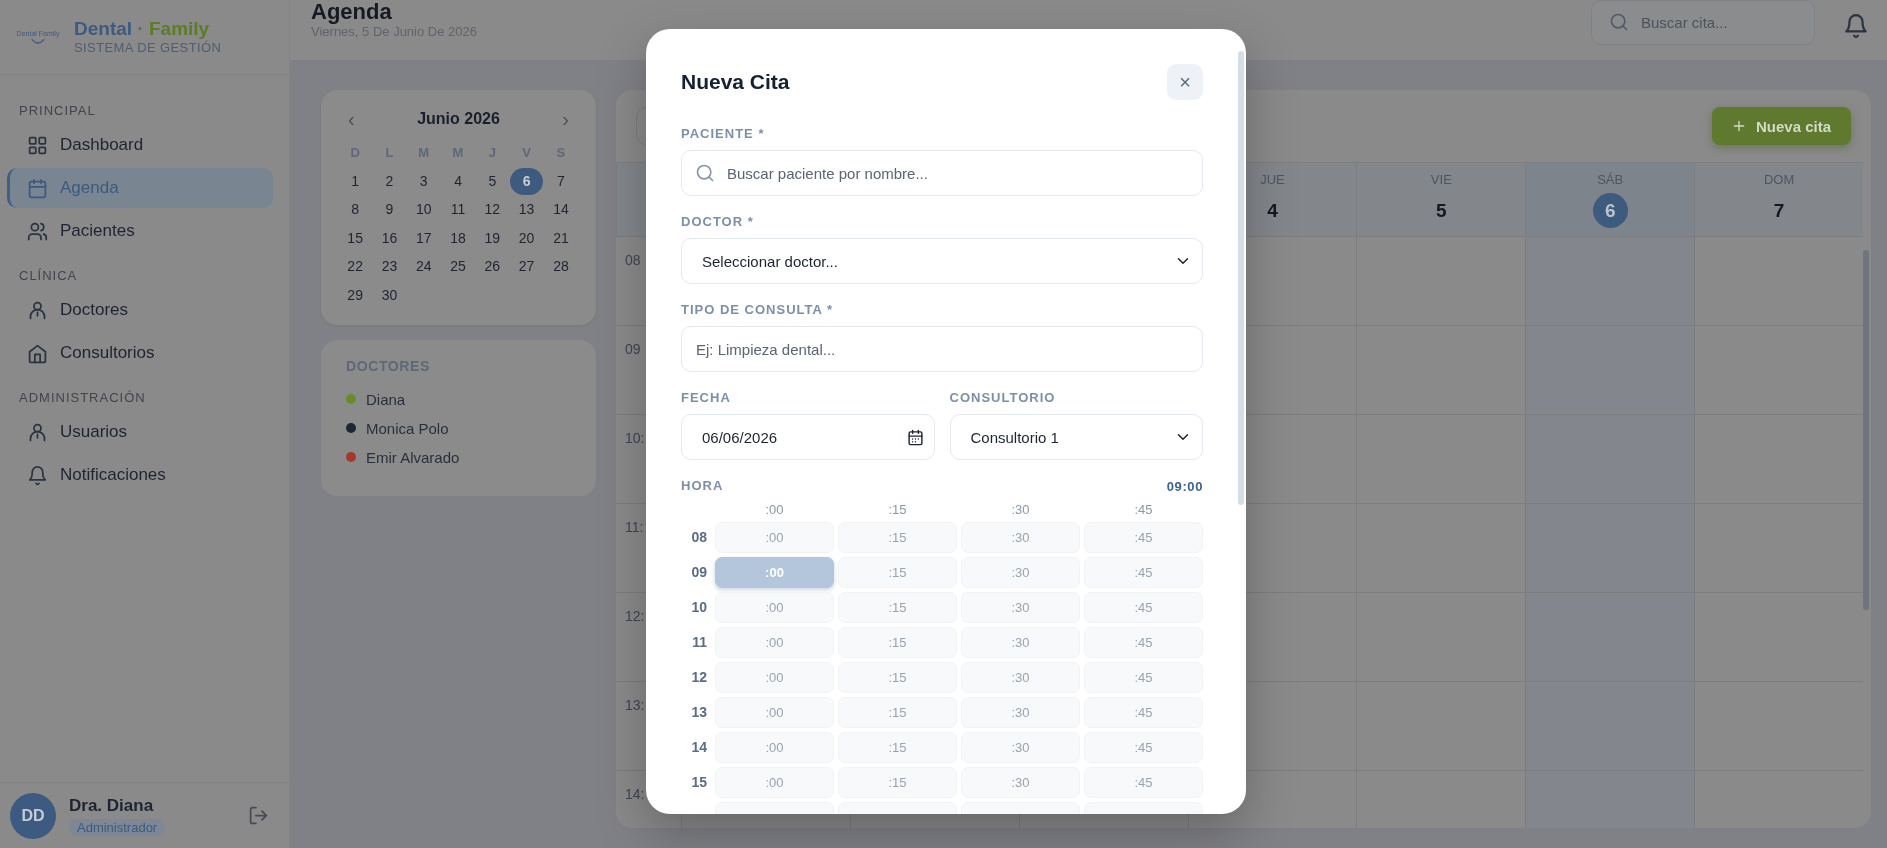 This screenshot has height=848, width=1887. What do you see at coordinates (735, 82) in the screenshot?
I see `modal-title: Nueva Cita` at bounding box center [735, 82].